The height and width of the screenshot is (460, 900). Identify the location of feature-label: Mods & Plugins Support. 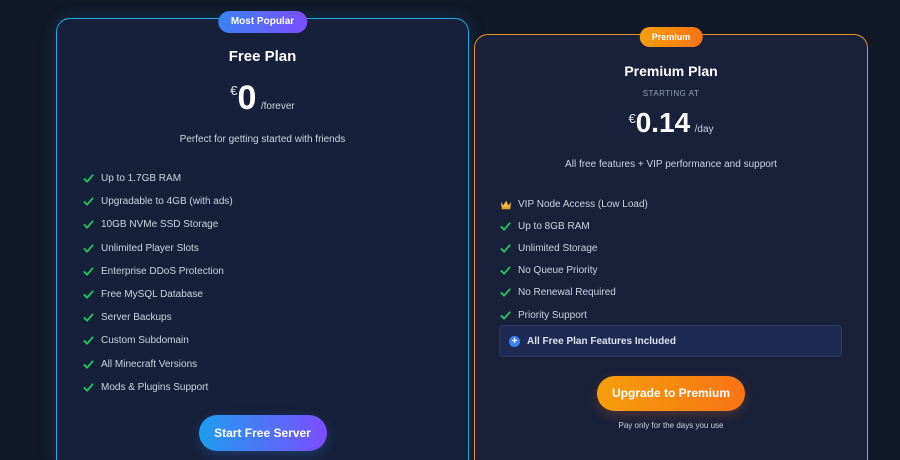
(155, 387).